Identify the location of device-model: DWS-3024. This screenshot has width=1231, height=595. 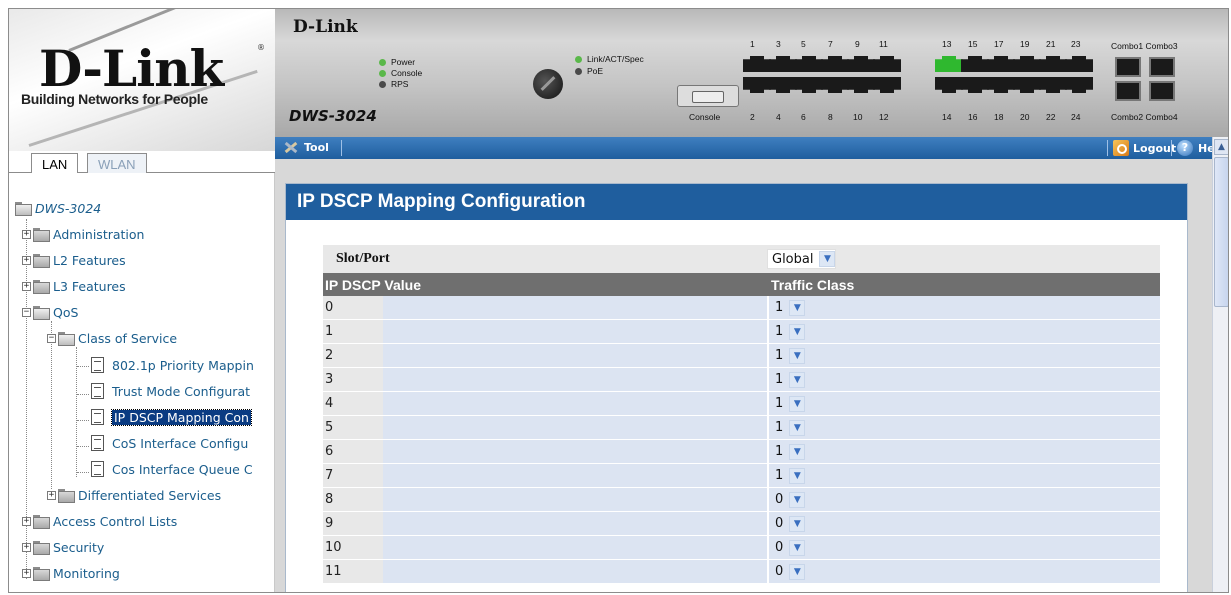
(333, 116).